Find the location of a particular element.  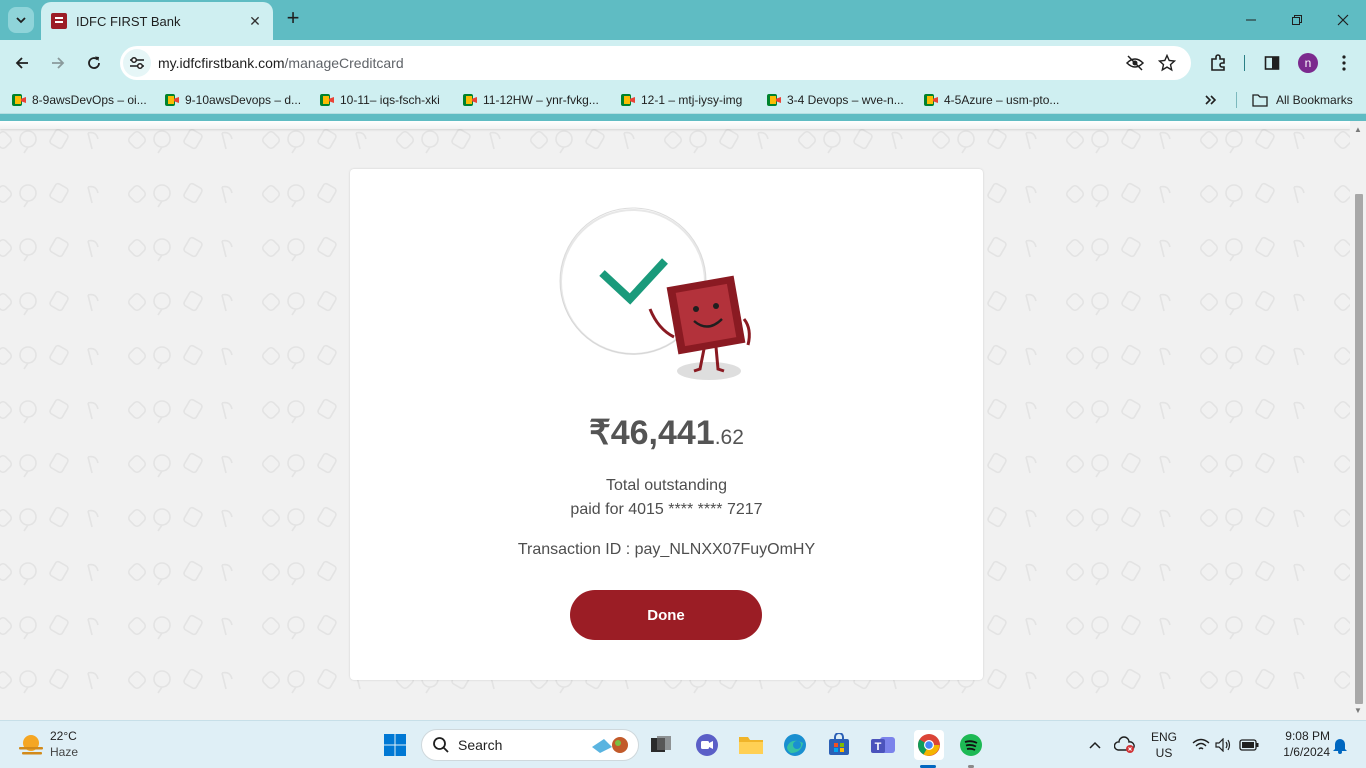

eye-off-icon is located at coordinates (1135, 63).